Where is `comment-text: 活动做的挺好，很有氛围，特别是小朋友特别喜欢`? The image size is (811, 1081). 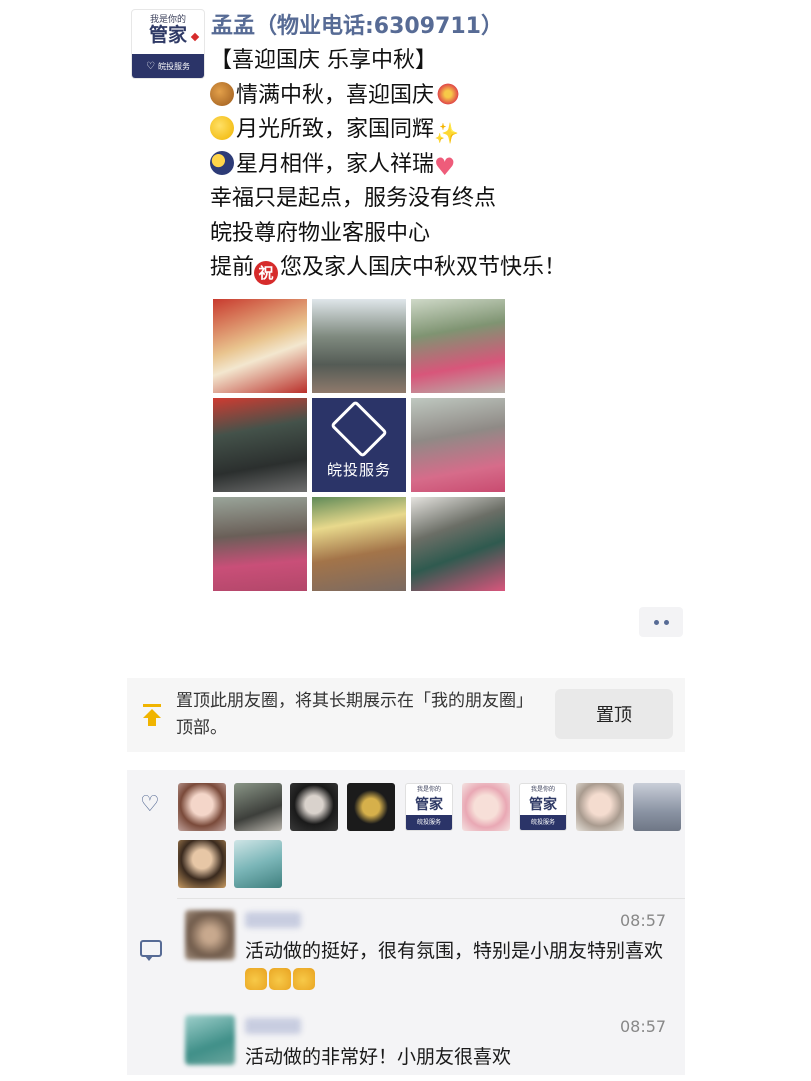
comment-text: 活动做的挺好，很有氛围，特别是小朋友特别喜欢 is located at coordinates (460, 966).